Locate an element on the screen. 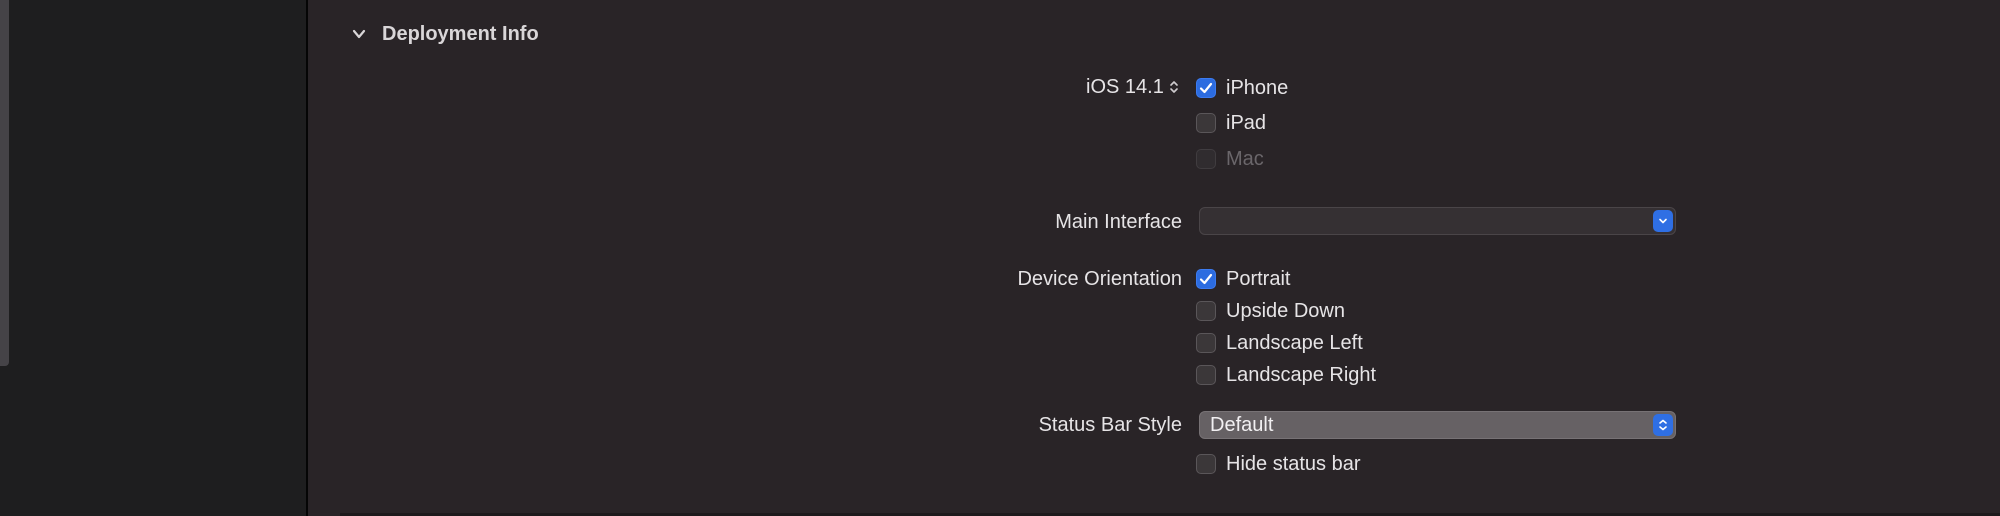  up-down-chevron-icon is located at coordinates (1663, 425).